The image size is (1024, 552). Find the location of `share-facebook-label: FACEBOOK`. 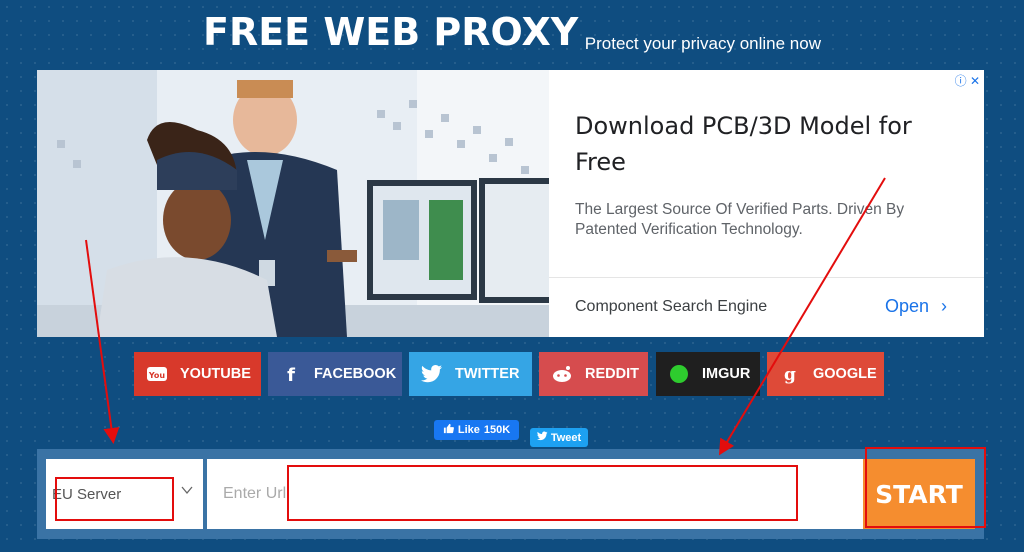

share-facebook-label: FACEBOOK is located at coordinates (355, 374).